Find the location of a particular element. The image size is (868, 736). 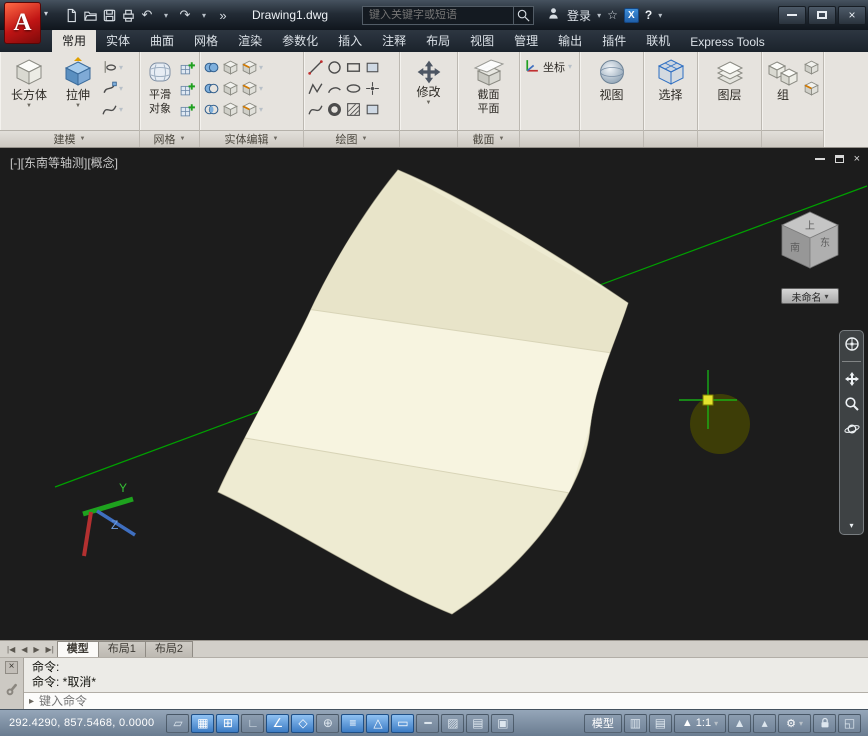

loft-button: ▾ is located at coordinates (112, 109).